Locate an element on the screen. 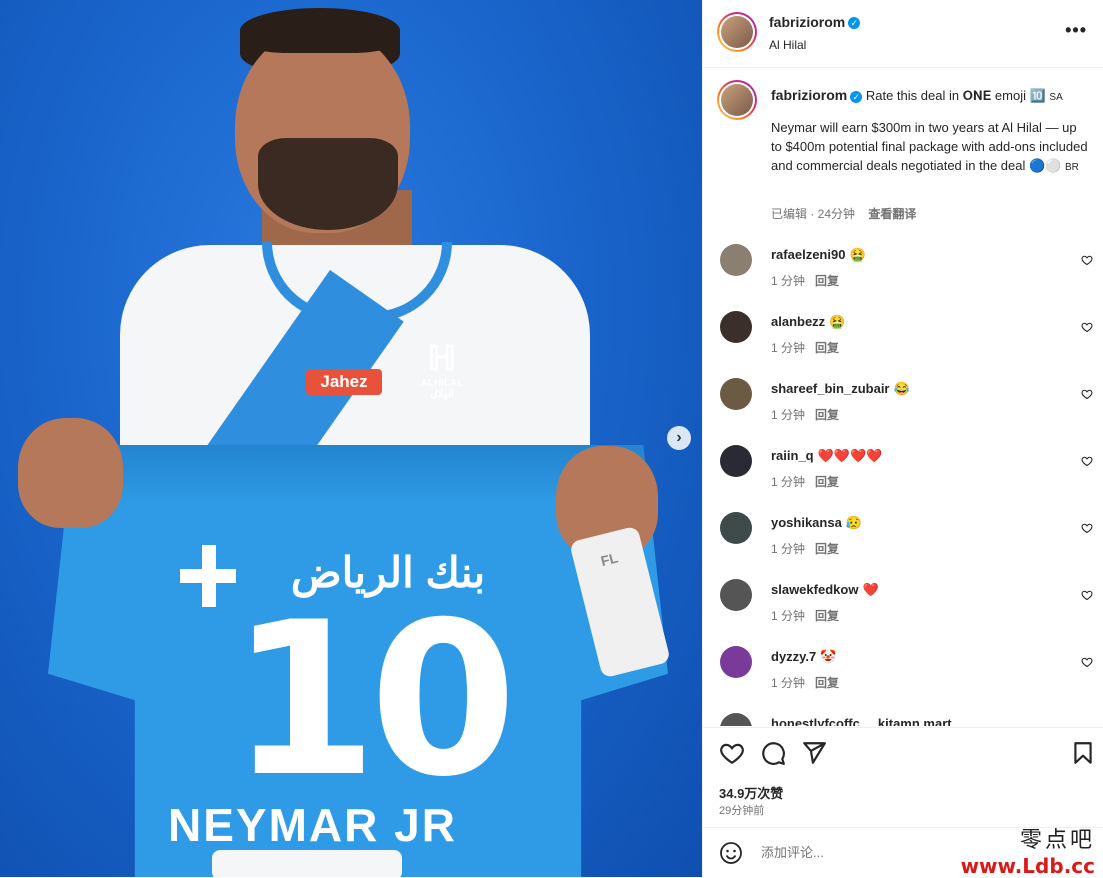  post-time: 29分钟前 is located at coordinates (742, 811).